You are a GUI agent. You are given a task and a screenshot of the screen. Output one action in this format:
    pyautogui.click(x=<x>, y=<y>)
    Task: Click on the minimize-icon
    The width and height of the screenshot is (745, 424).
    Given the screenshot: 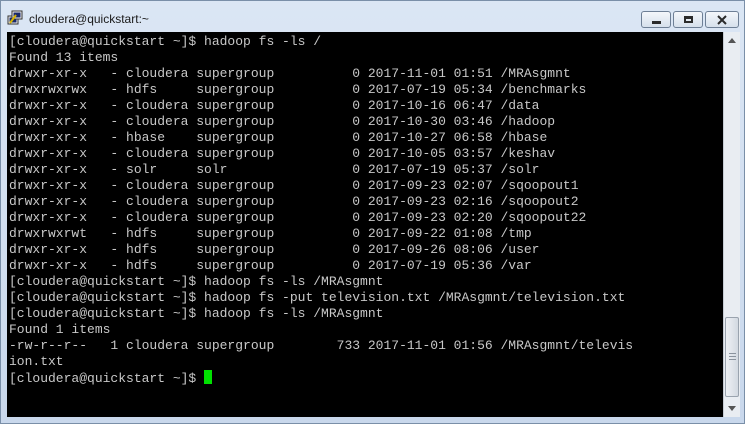 What is the action you would take?
    pyautogui.click(x=656, y=22)
    